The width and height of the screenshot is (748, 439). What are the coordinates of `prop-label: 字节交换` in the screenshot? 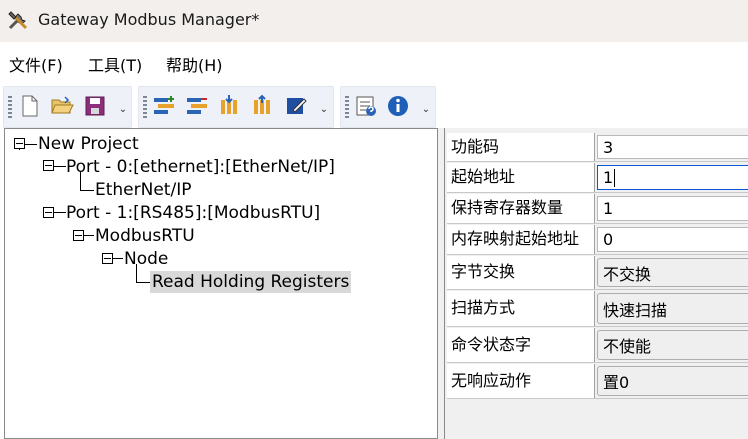 It's located at (521, 272).